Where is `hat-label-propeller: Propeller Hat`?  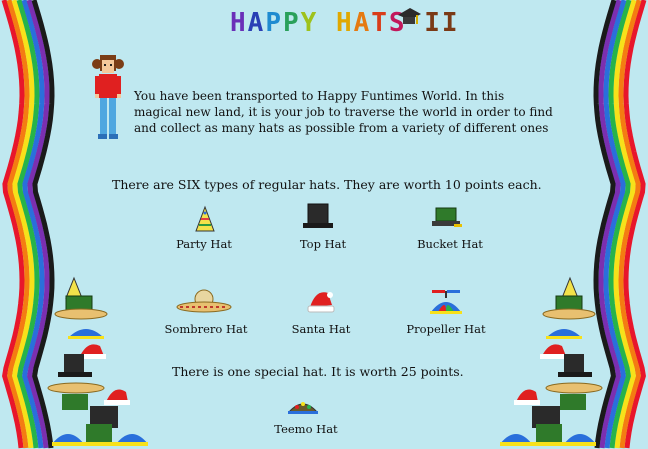
hat-label-propeller: Propeller Hat is located at coordinates (446, 329).